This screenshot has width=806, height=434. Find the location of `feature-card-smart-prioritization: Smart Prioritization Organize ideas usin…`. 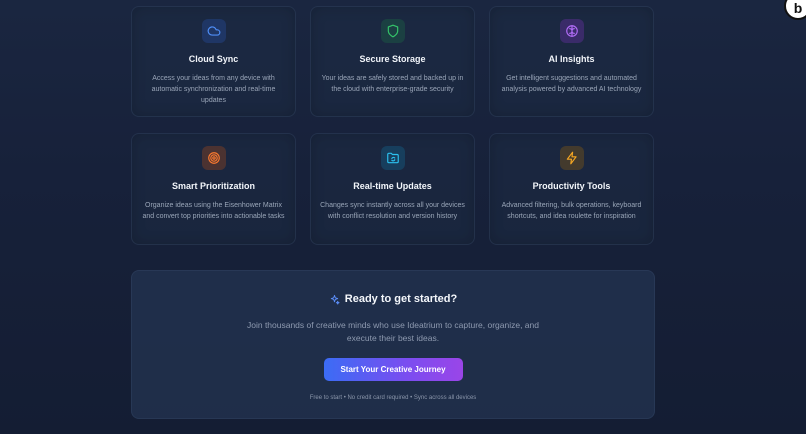

feature-card-smart-prioritization: Smart Prioritization Organize ideas usin… is located at coordinates (213, 189).